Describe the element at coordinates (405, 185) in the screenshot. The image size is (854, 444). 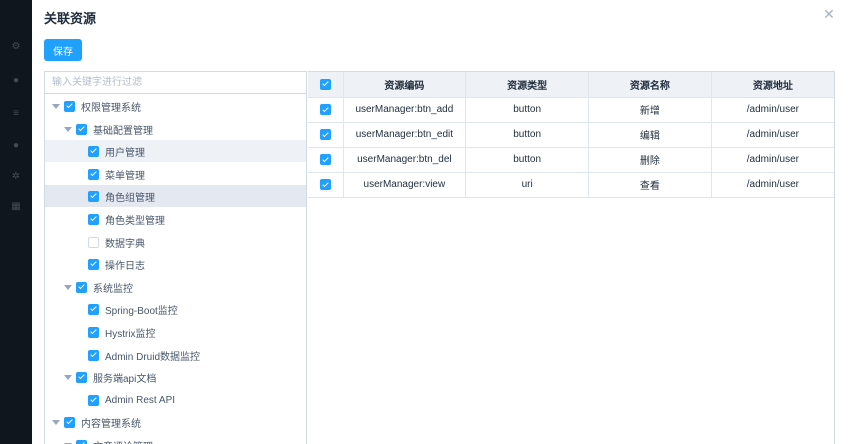
I see `cell-code: userManager:view` at that location.